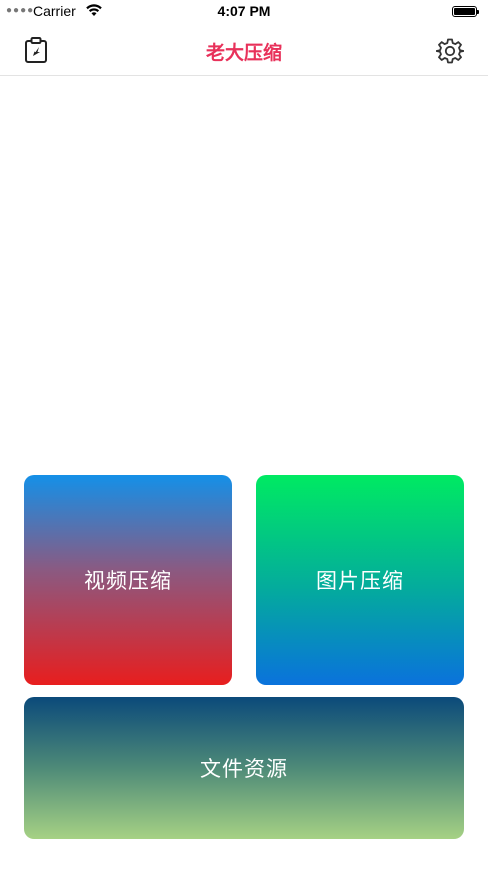 This screenshot has width=488, height=874. Describe the element at coordinates (465, 11) in the screenshot. I see `battery-icon` at that location.